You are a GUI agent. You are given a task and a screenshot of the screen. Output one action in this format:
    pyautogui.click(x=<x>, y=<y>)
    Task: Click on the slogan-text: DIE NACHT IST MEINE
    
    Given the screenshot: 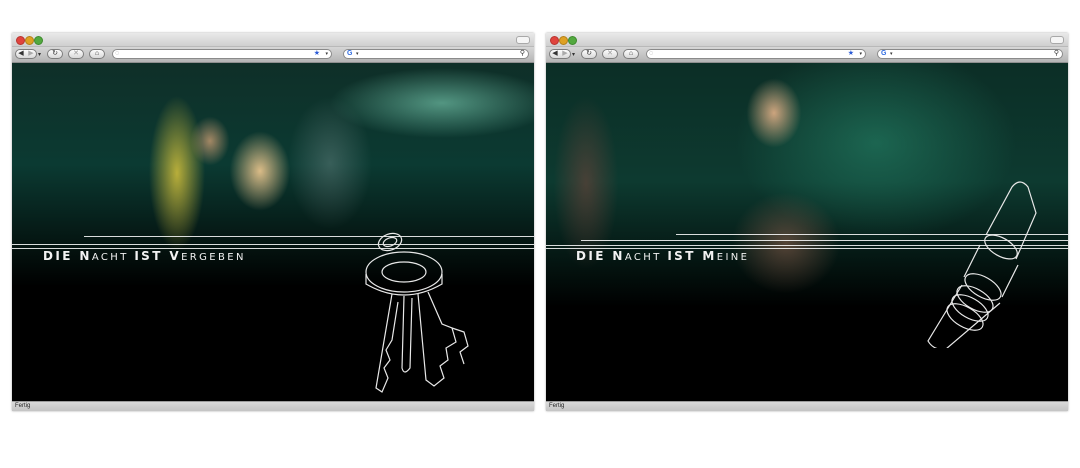 What is the action you would take?
    pyautogui.click(x=662, y=256)
    